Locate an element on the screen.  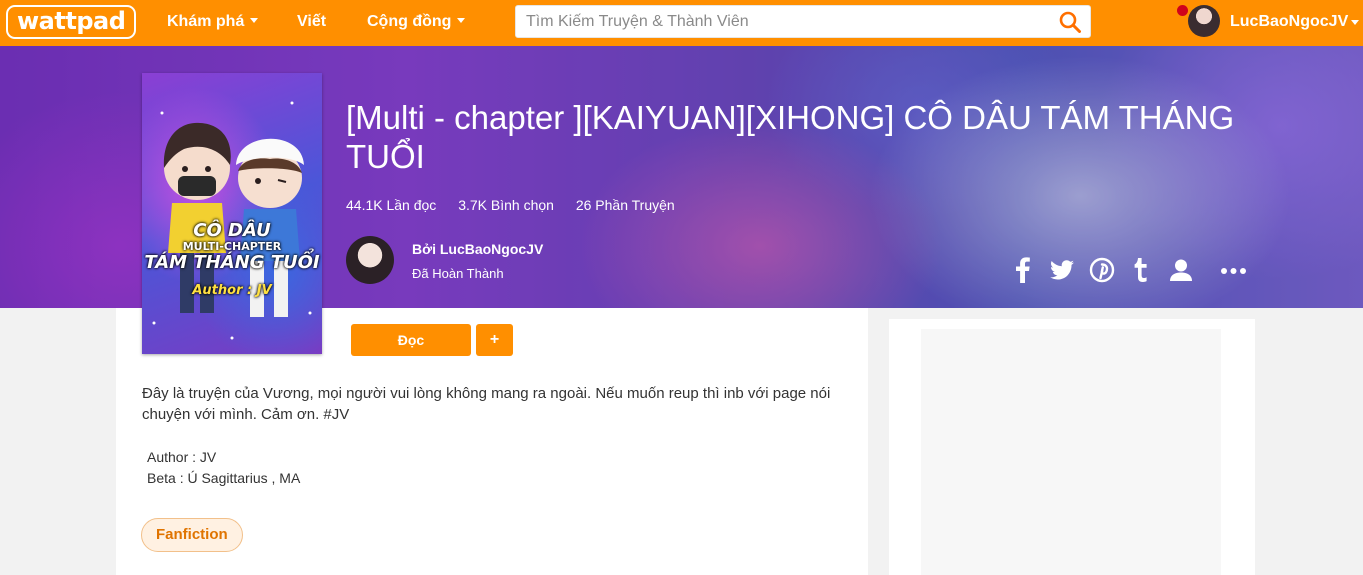
nav-community: Cộng đồng is located at coordinates (416, 22).